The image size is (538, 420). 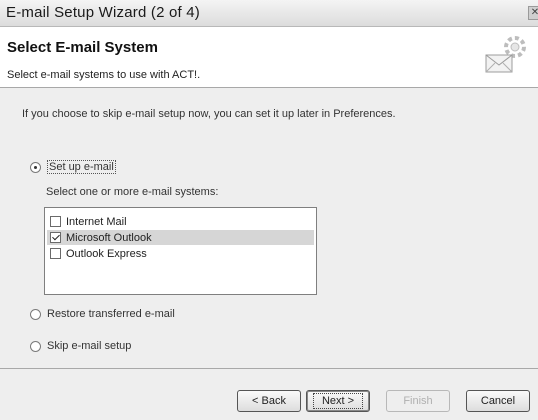 I want to click on wizard-email-icon, so click(x=505, y=54).